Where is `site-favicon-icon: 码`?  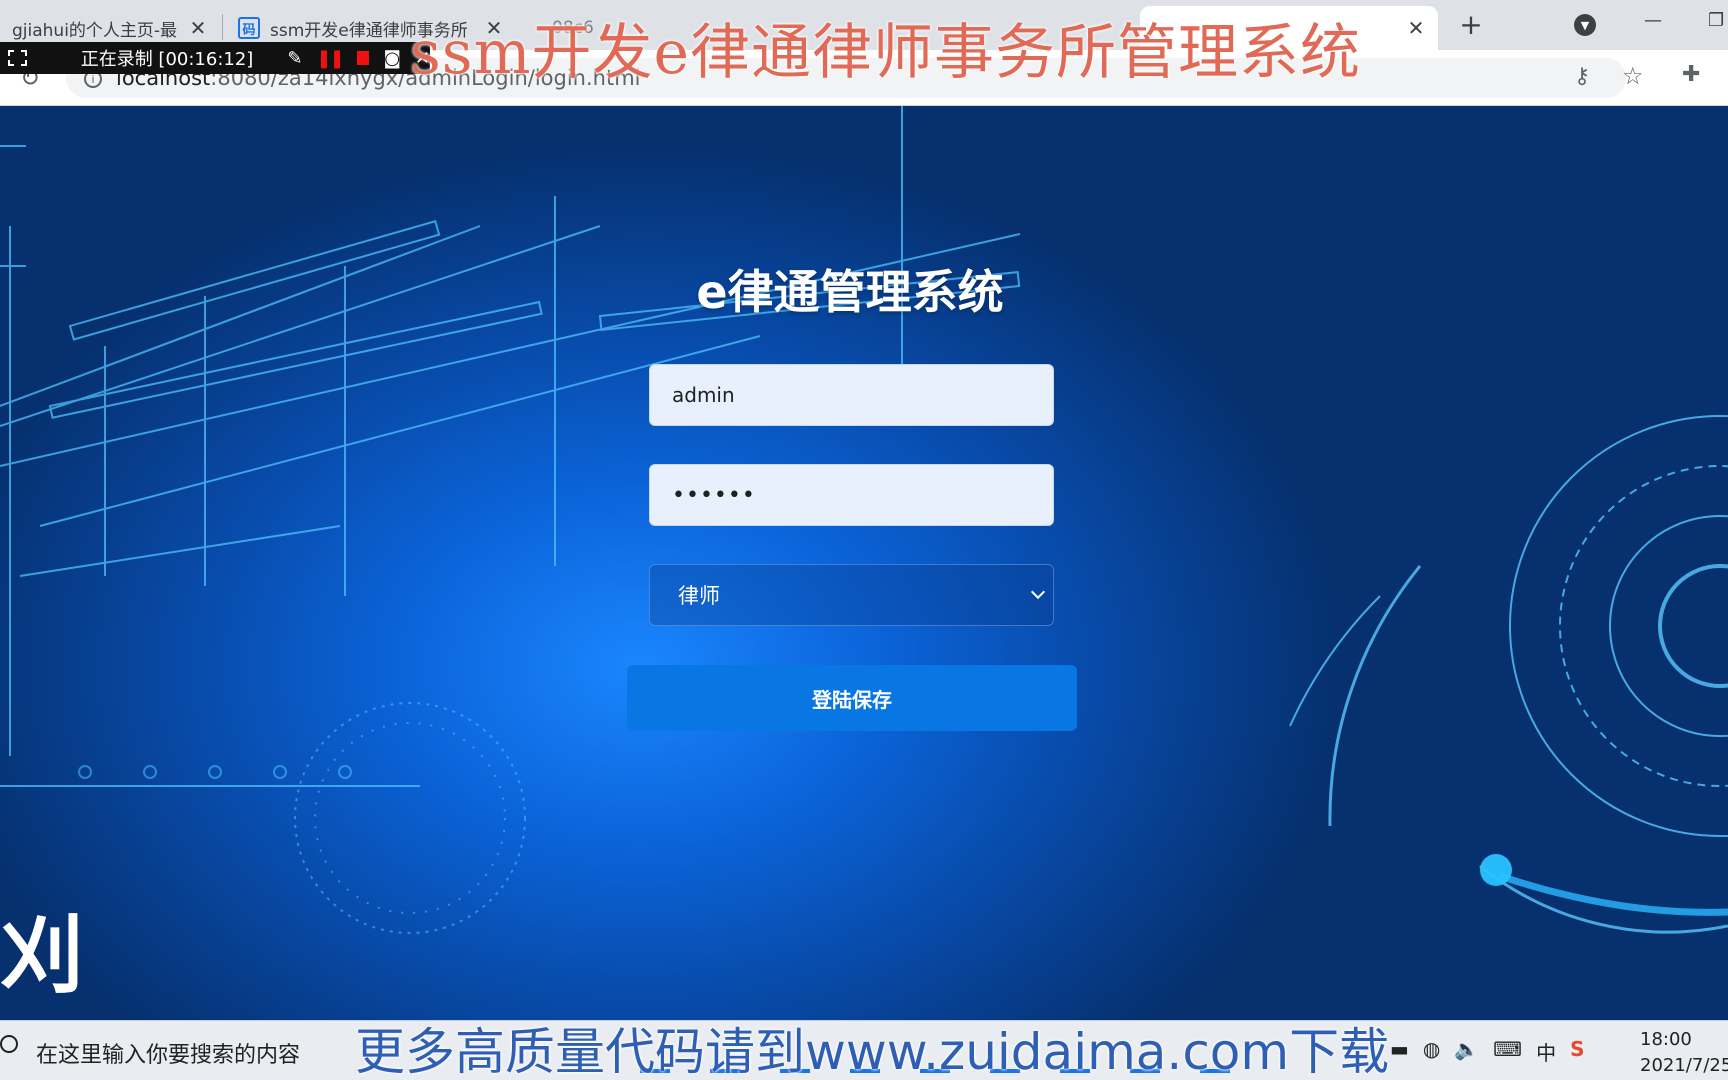 site-favicon-icon: 码 is located at coordinates (249, 28).